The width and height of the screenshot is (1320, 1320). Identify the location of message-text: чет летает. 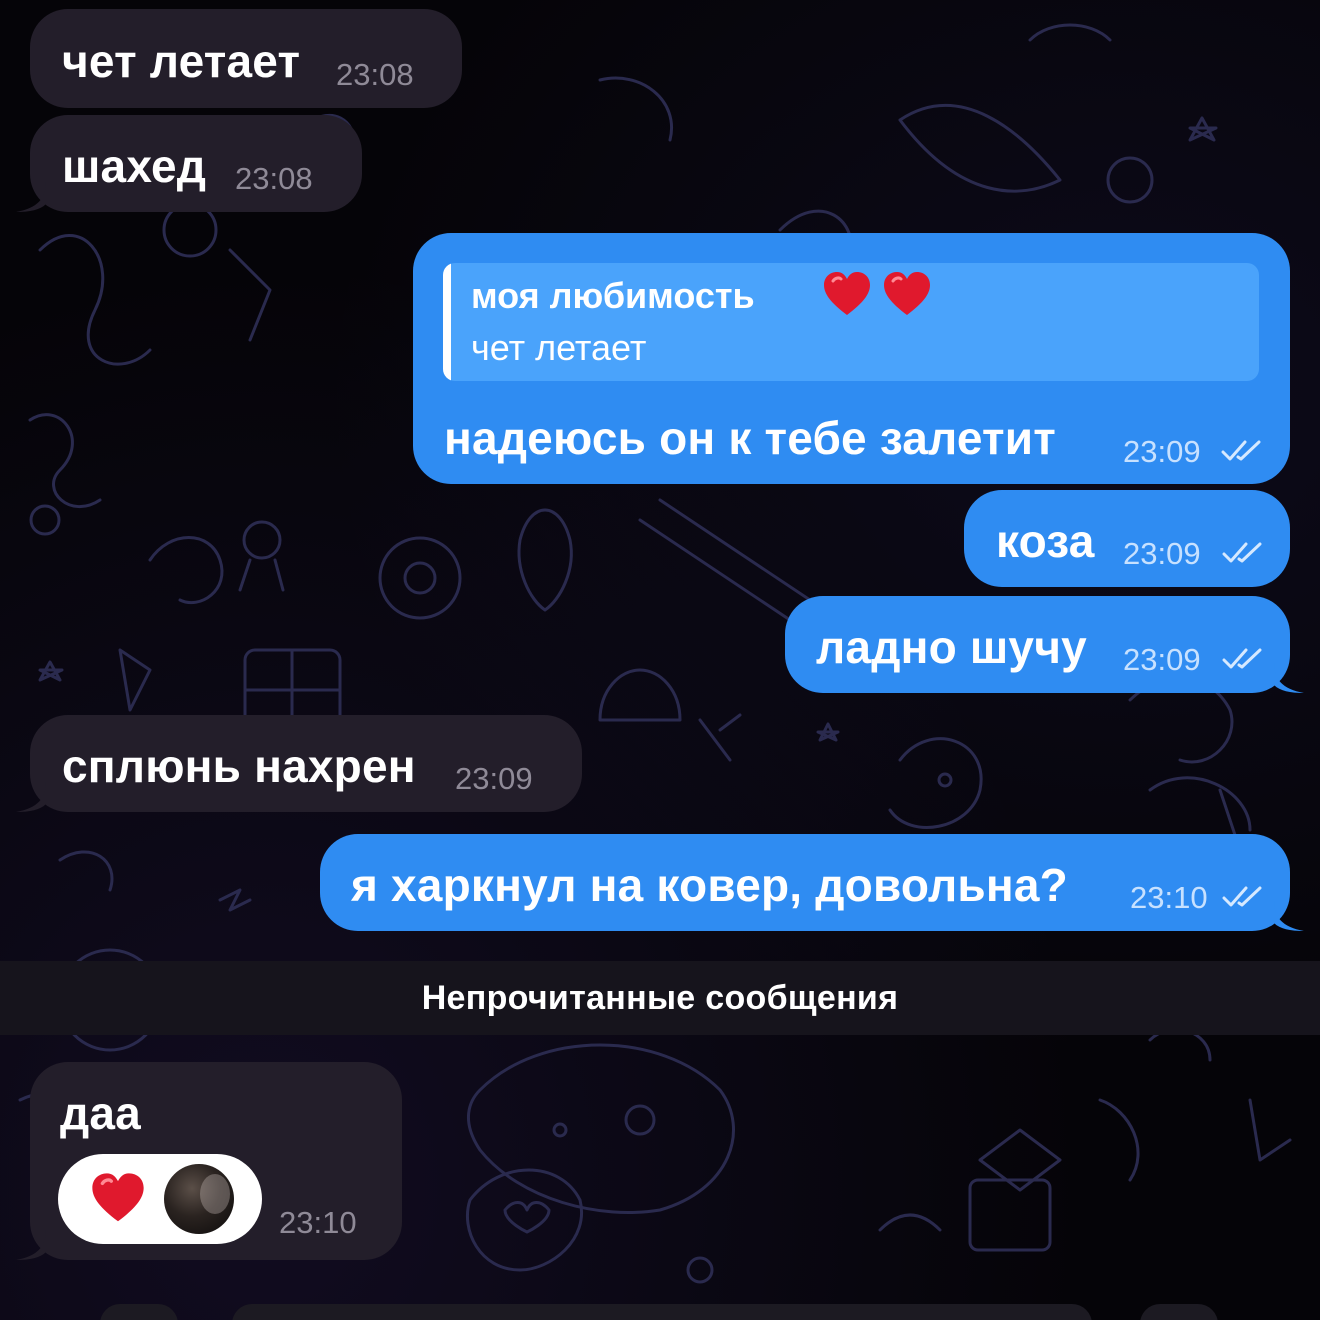
(181, 61).